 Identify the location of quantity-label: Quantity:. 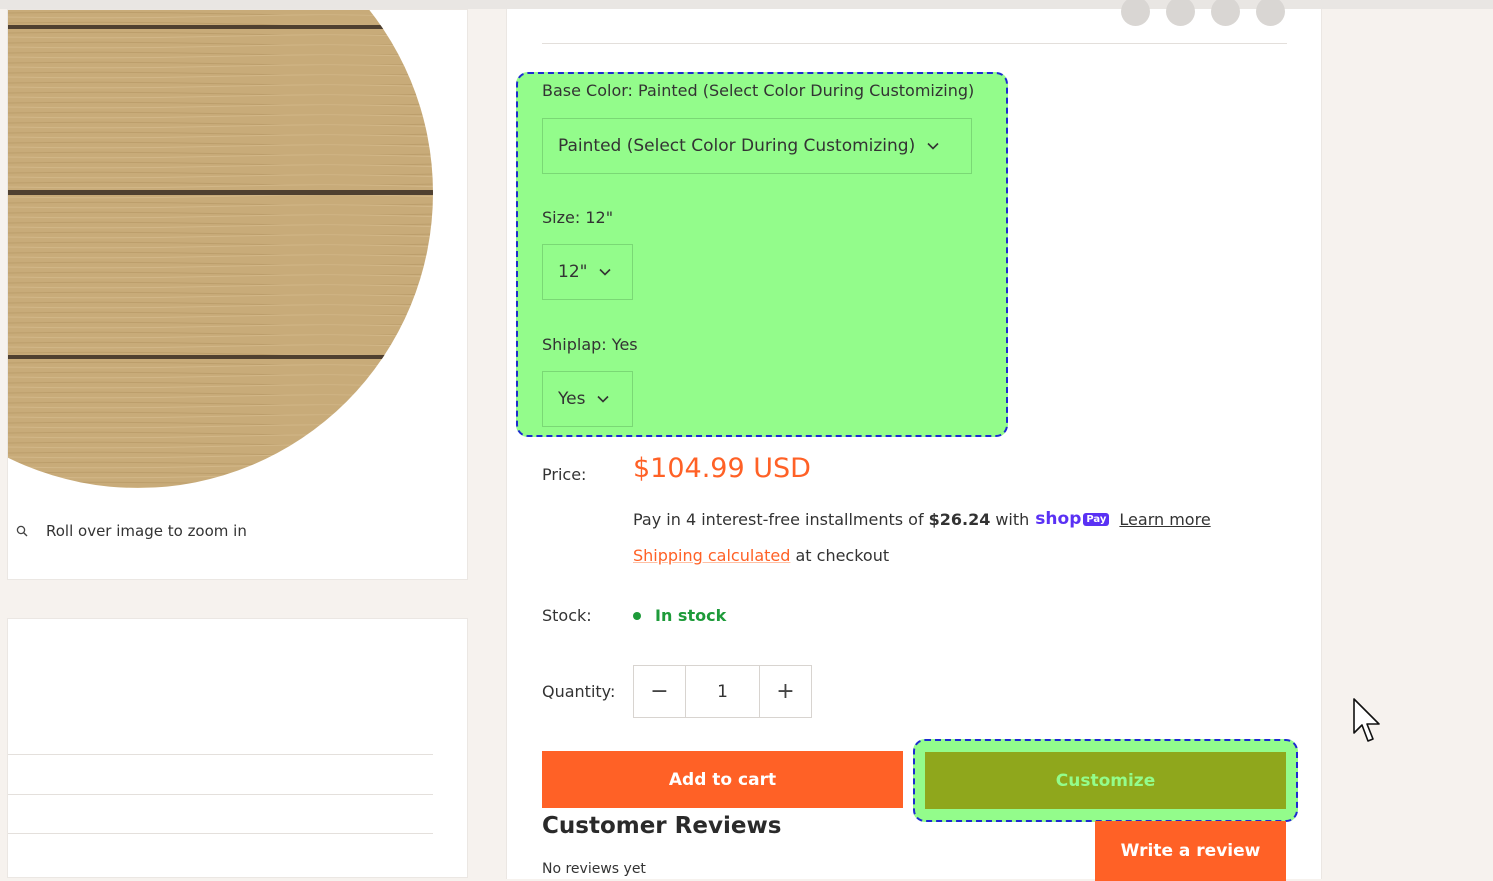
(579, 691).